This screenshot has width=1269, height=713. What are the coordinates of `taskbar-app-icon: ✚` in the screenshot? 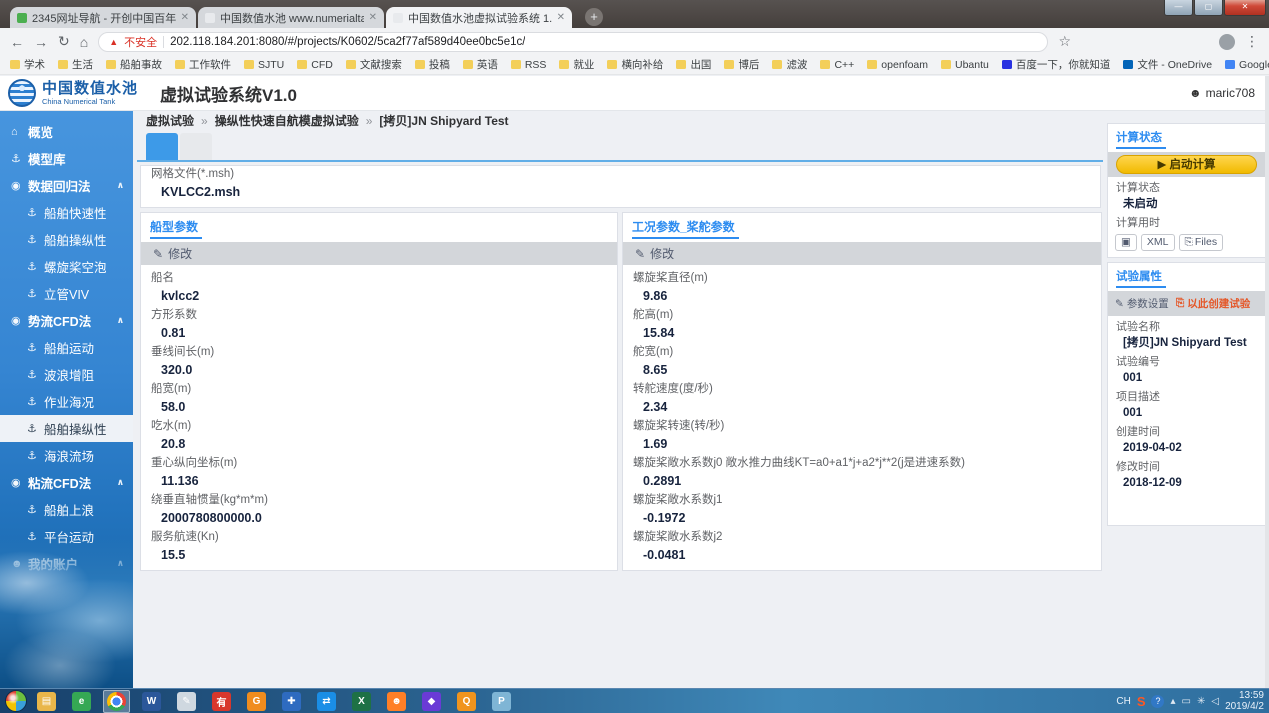 It's located at (291, 701).